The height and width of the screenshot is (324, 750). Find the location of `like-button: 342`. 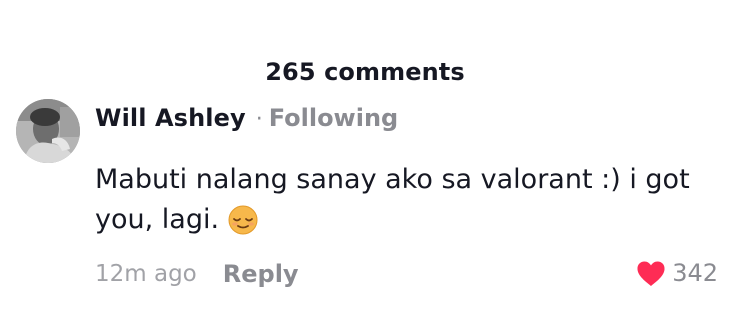

like-button: 342 is located at coordinates (677, 273).